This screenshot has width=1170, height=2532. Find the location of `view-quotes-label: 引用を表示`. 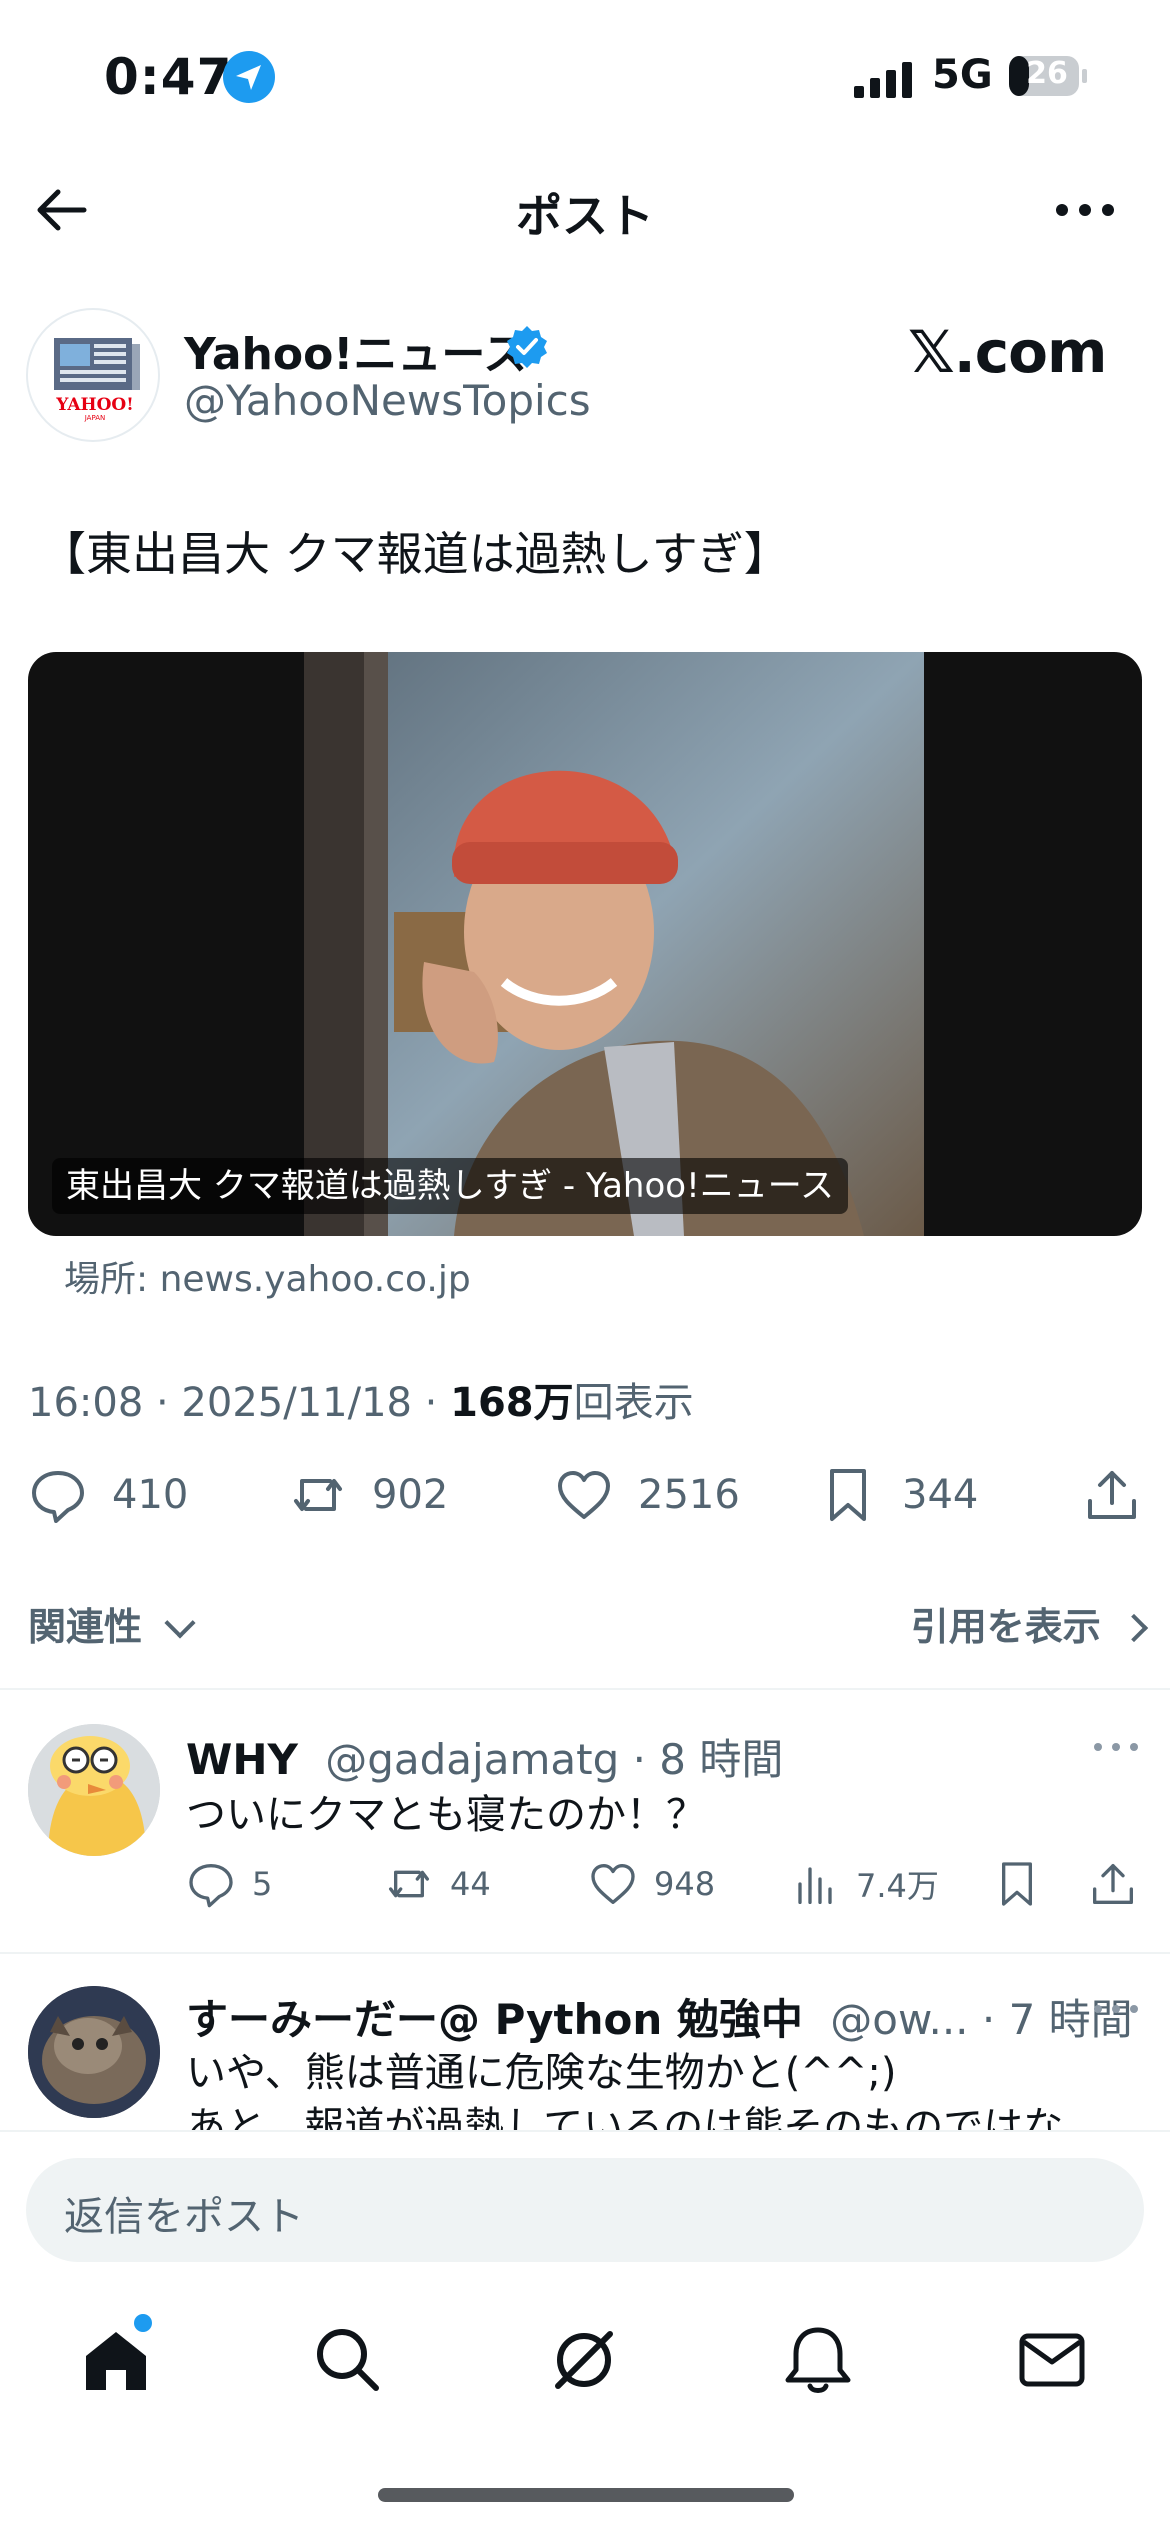

view-quotes-label: 引用を表示 is located at coordinates (1005, 1627).